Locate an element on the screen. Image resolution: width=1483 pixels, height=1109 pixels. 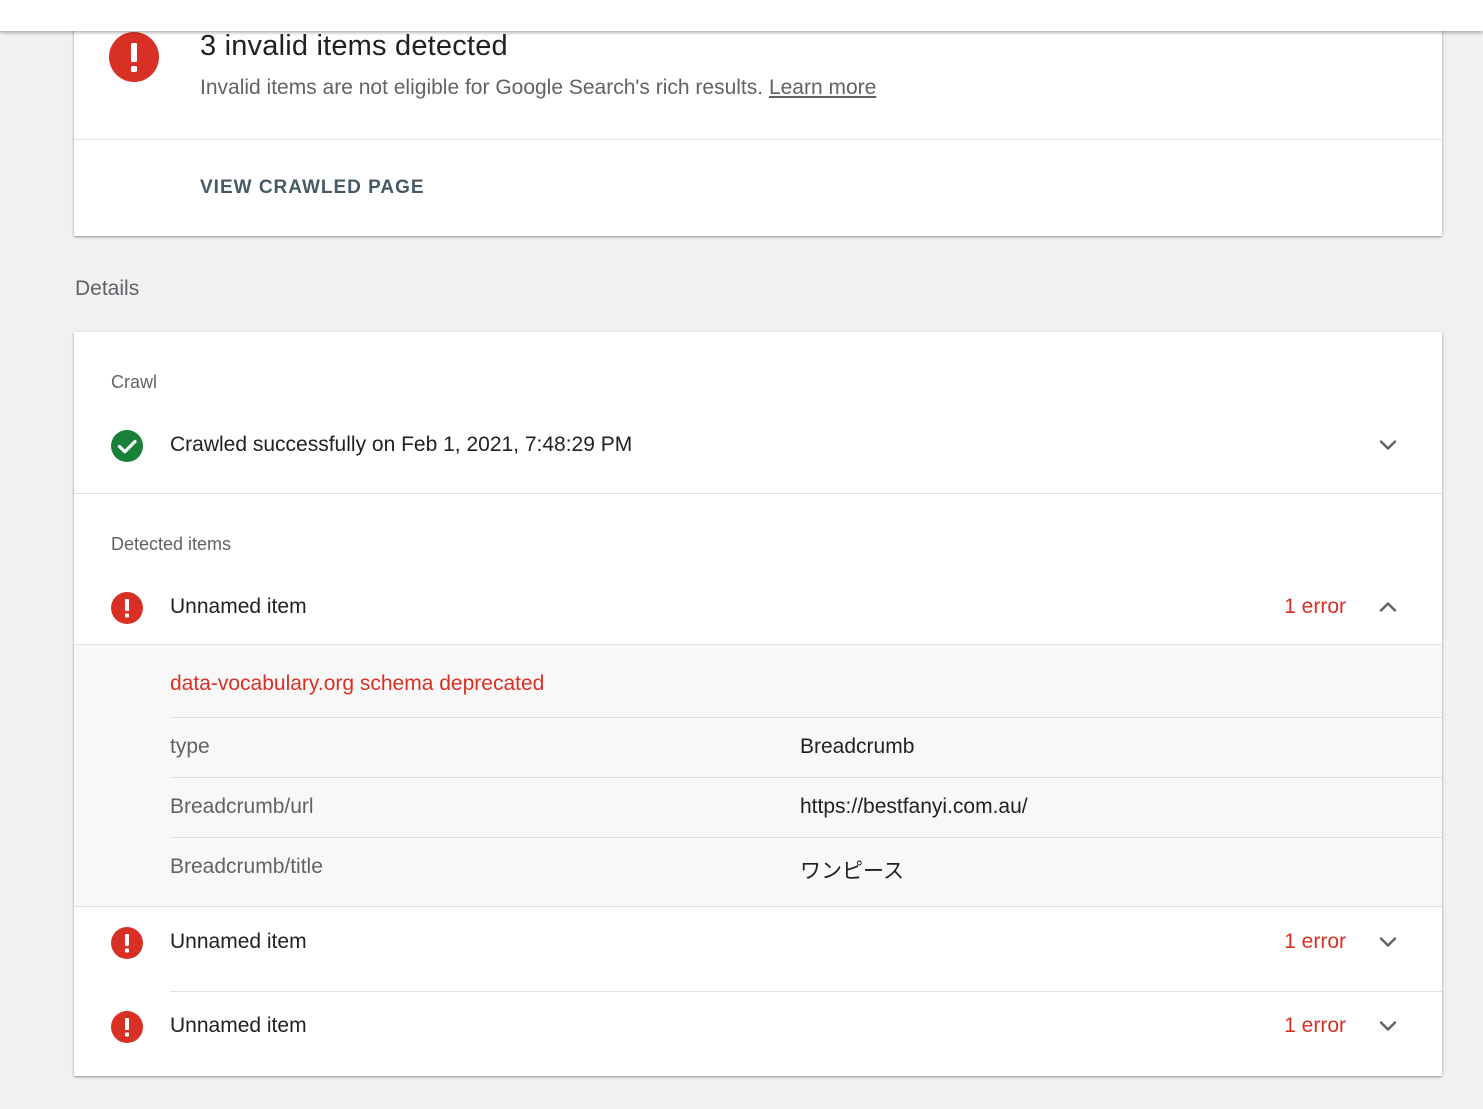
learn-more-link: Learn more is located at coordinates (822, 87).